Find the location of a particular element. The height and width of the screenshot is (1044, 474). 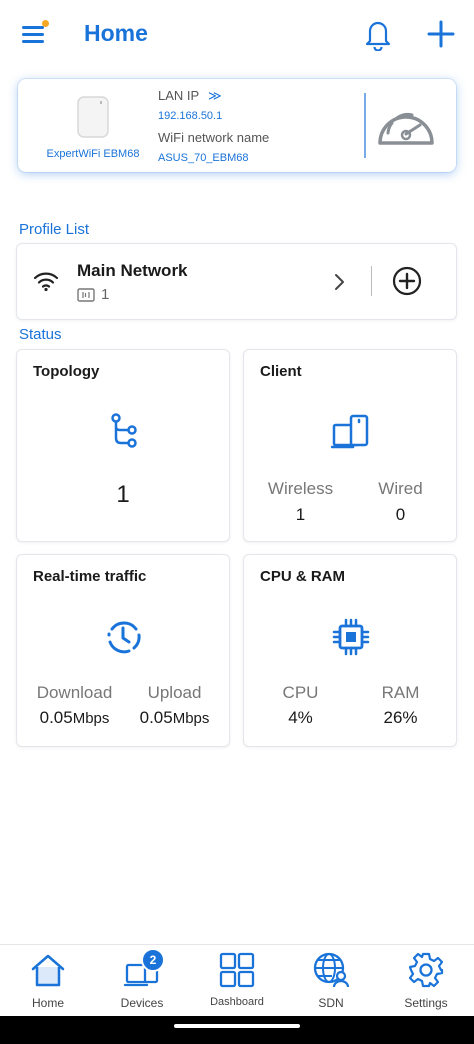

add-circle-icon is located at coordinates (407, 281).